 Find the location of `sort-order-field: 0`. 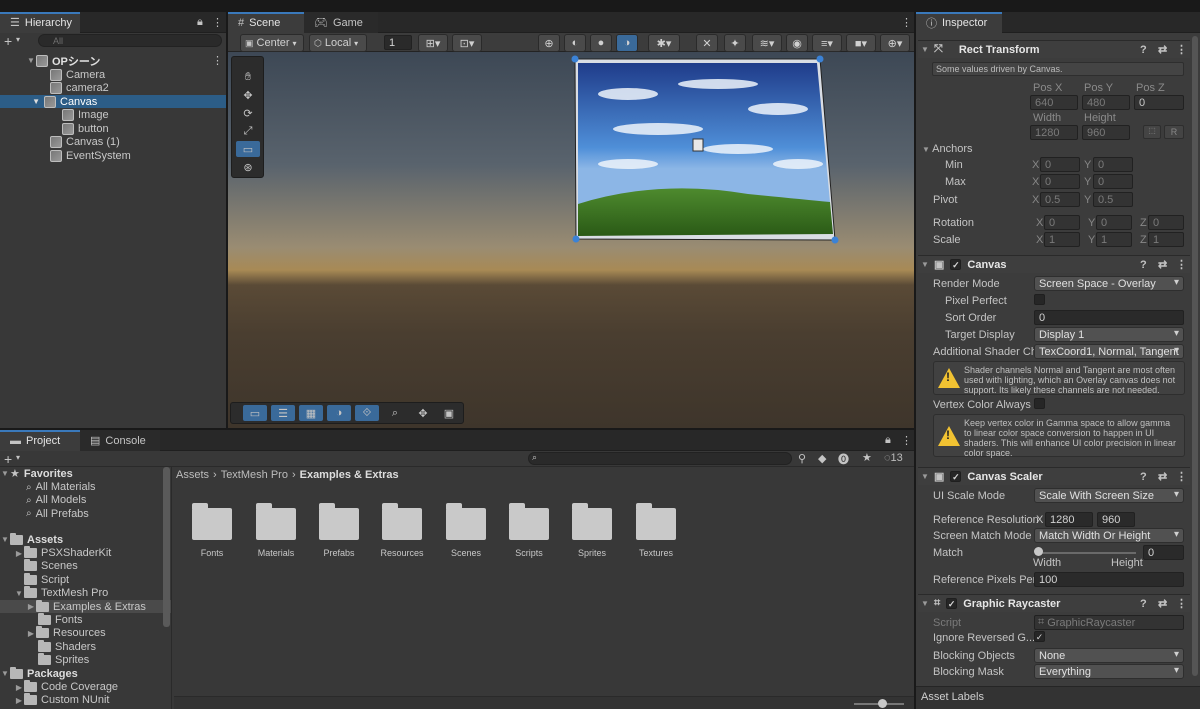

sort-order-field: 0 is located at coordinates (1109, 317).